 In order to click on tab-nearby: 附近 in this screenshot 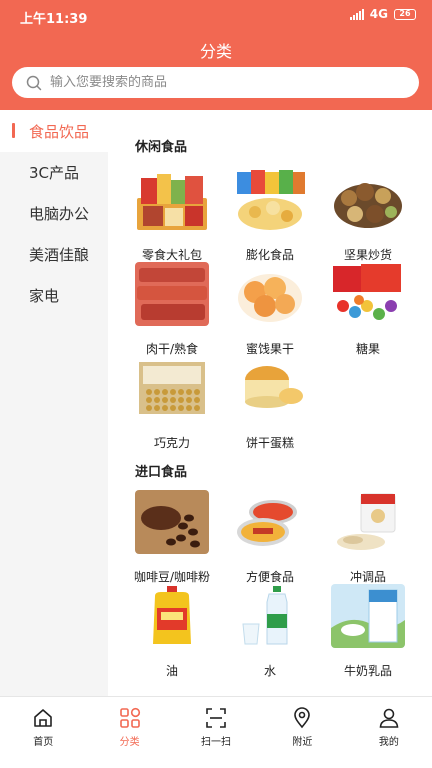, I will do `click(302, 722)`.